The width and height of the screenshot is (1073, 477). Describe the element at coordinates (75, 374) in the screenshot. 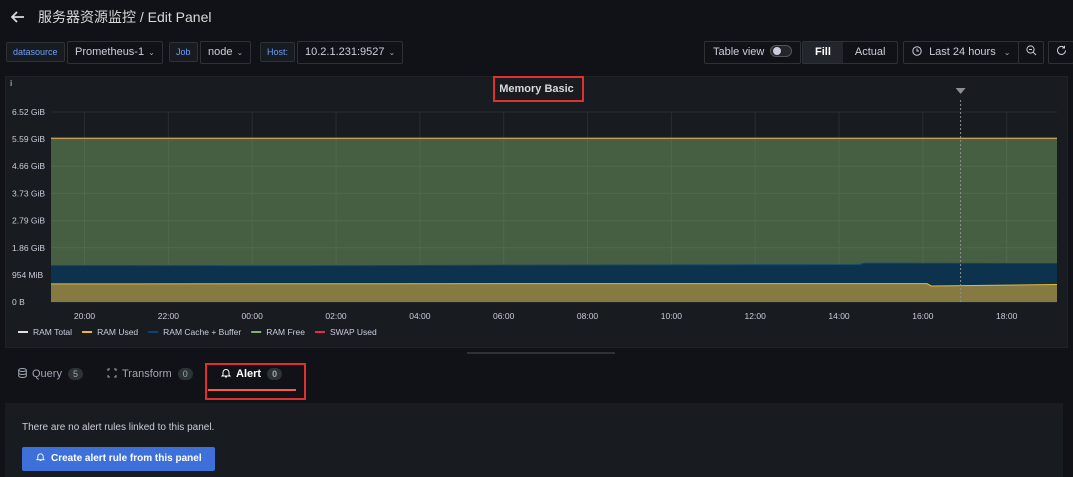

I see `tab-query-count: 5` at that location.